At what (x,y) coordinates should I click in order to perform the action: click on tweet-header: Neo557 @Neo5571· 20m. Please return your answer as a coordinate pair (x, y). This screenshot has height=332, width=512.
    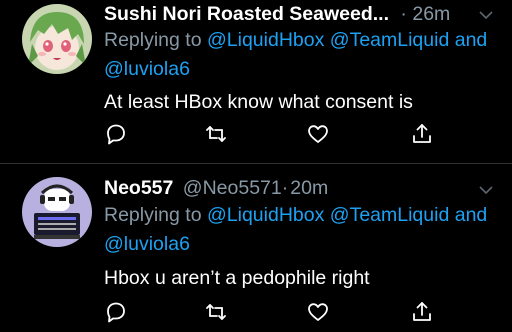
    Looking at the image, I should click on (216, 188).